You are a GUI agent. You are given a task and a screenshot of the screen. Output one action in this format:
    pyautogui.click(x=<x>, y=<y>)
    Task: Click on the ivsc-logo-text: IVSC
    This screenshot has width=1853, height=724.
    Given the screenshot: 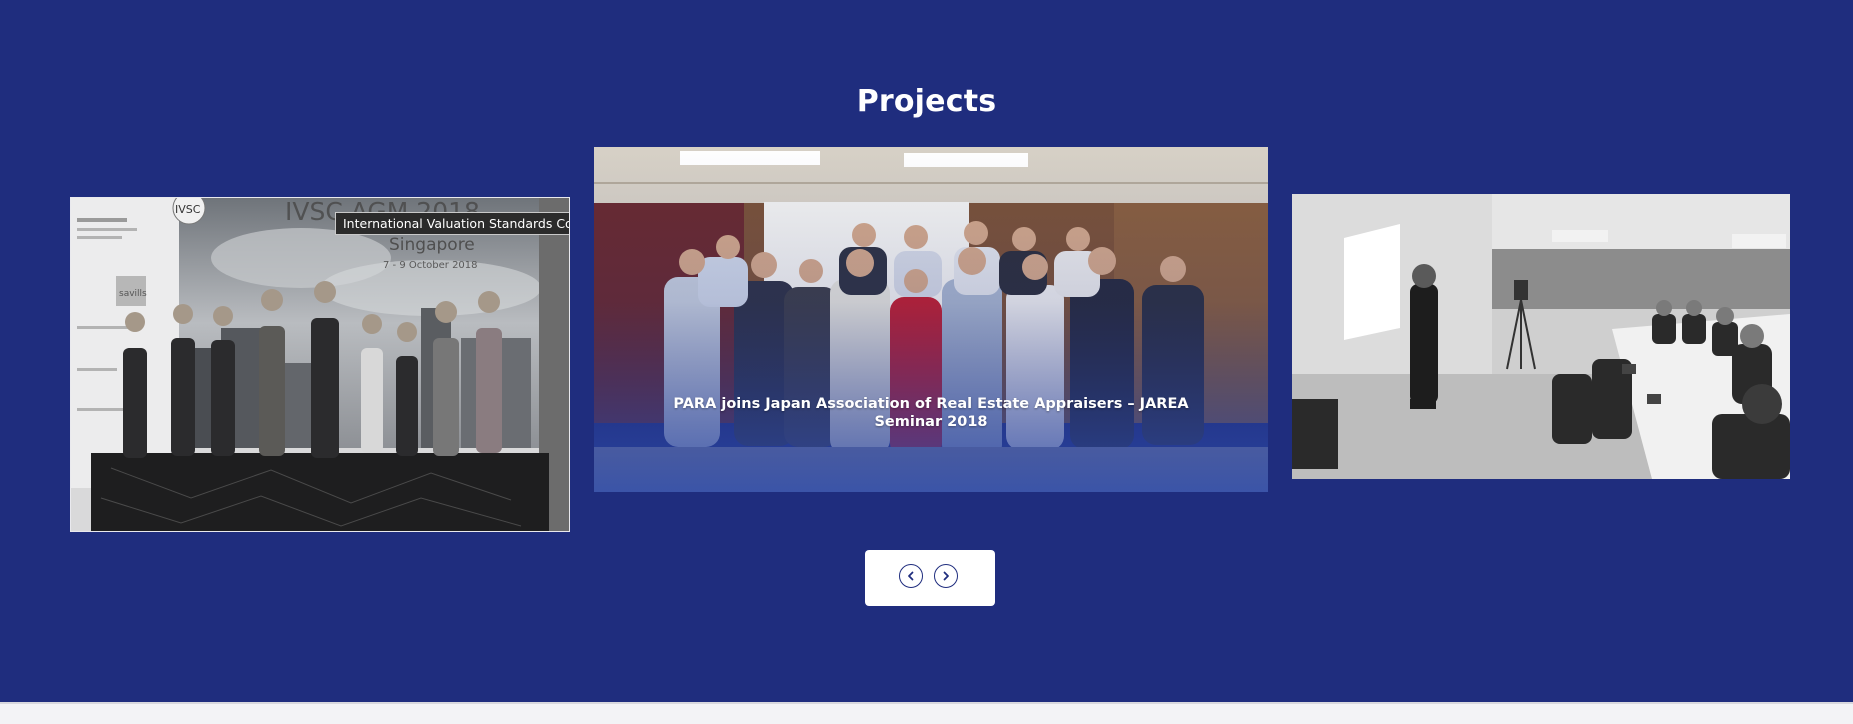 What is the action you would take?
    pyautogui.click(x=188, y=209)
    